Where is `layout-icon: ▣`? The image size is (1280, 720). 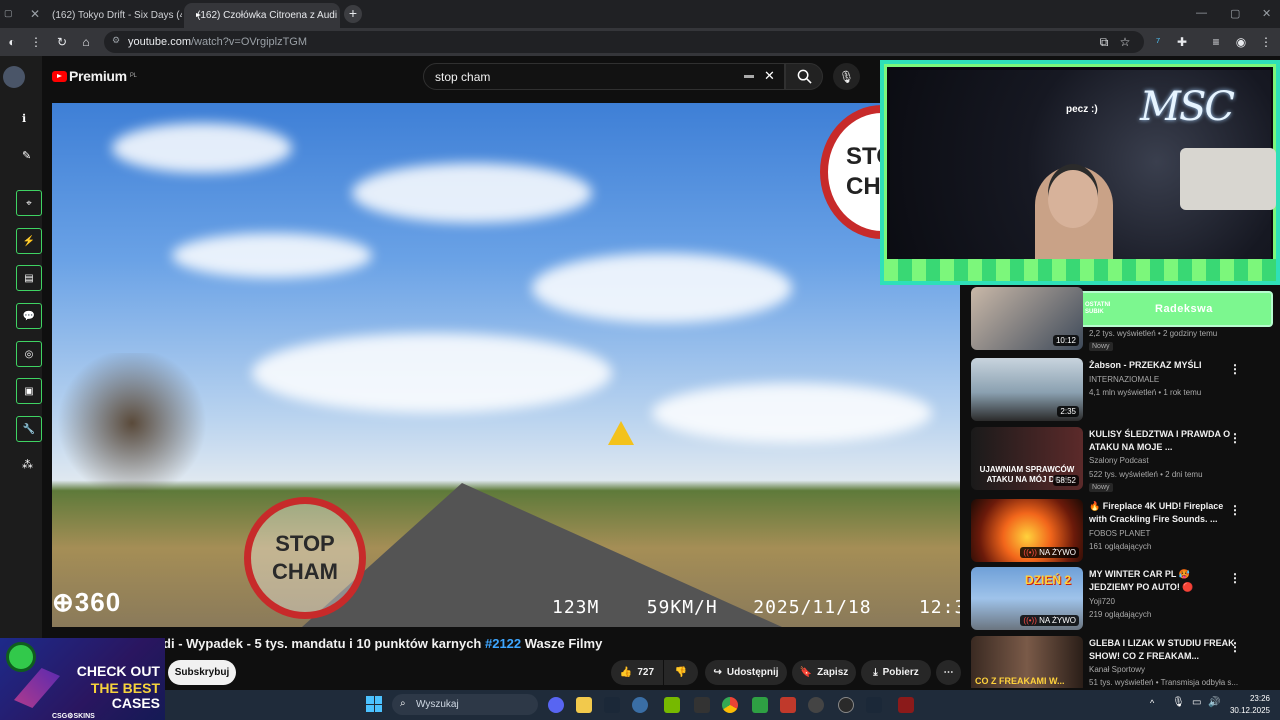
layout-icon: ▣ is located at coordinates (29, 391).